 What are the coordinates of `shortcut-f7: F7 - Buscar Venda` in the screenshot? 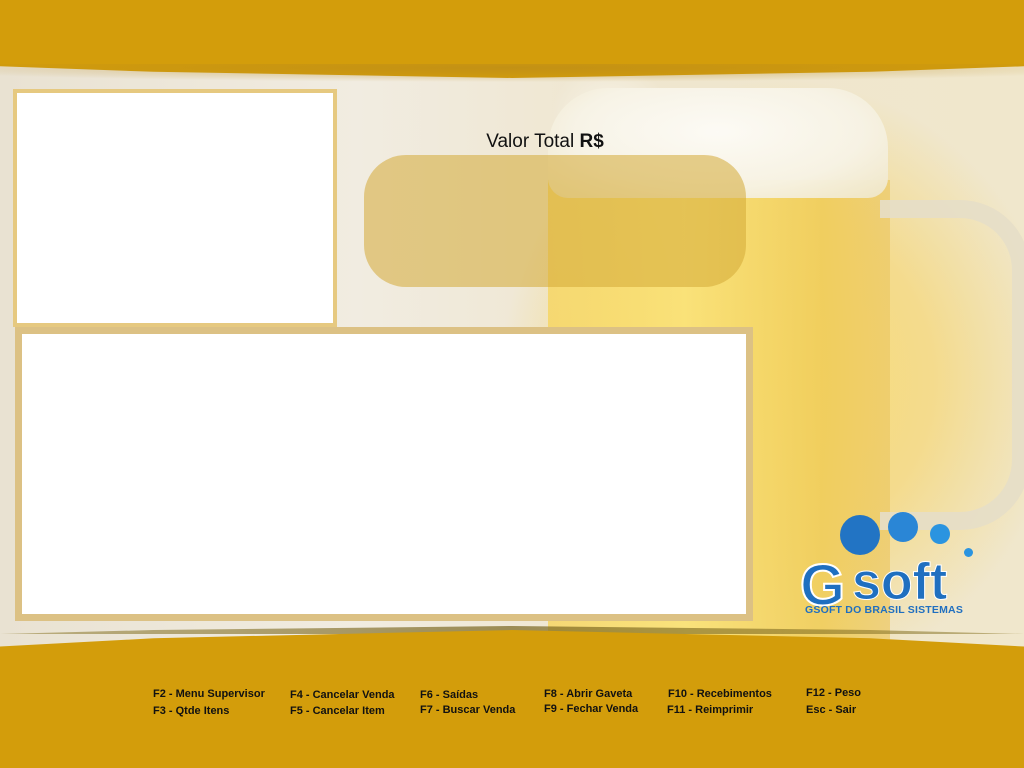 It's located at (467, 710).